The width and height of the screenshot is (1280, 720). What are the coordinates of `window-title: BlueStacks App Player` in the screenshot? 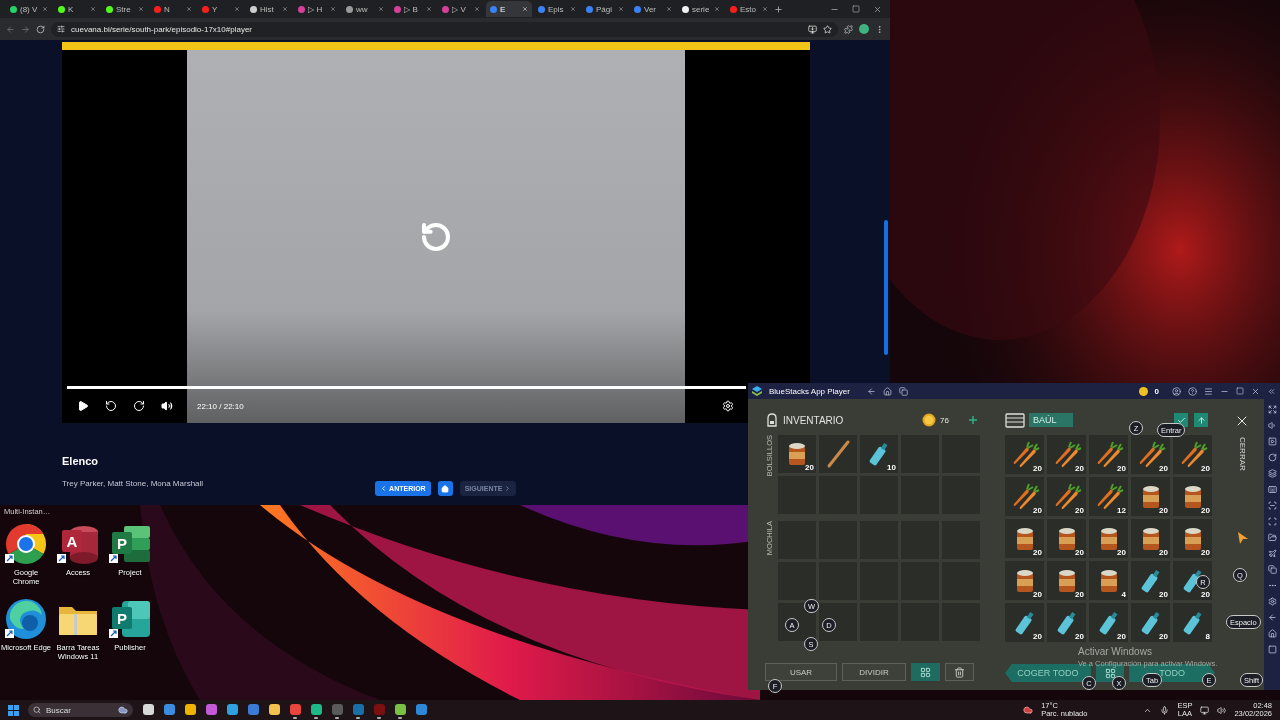 It's located at (809, 391).